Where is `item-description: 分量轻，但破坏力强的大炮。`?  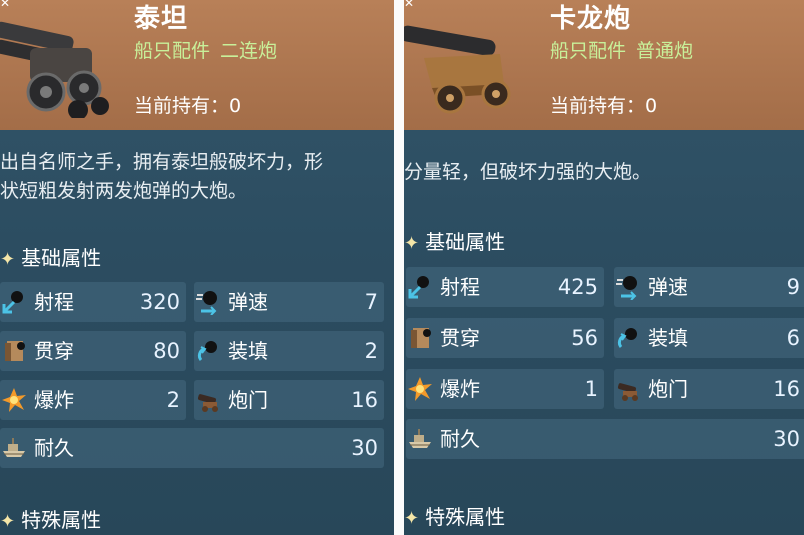 item-description: 分量轻，但破坏力强的大炮。 is located at coordinates (527, 172).